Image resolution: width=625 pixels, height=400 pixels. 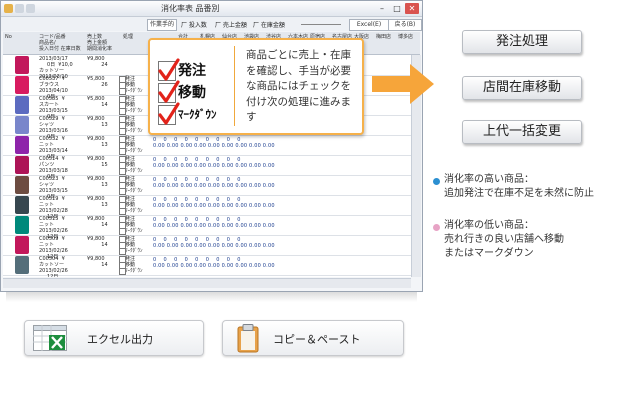 I want to click on toolbar: 作業手的 厂 投入数 厂 売上金額 厂 在庫金額 Excel(E) 戻る(B), so click(x=211, y=24).